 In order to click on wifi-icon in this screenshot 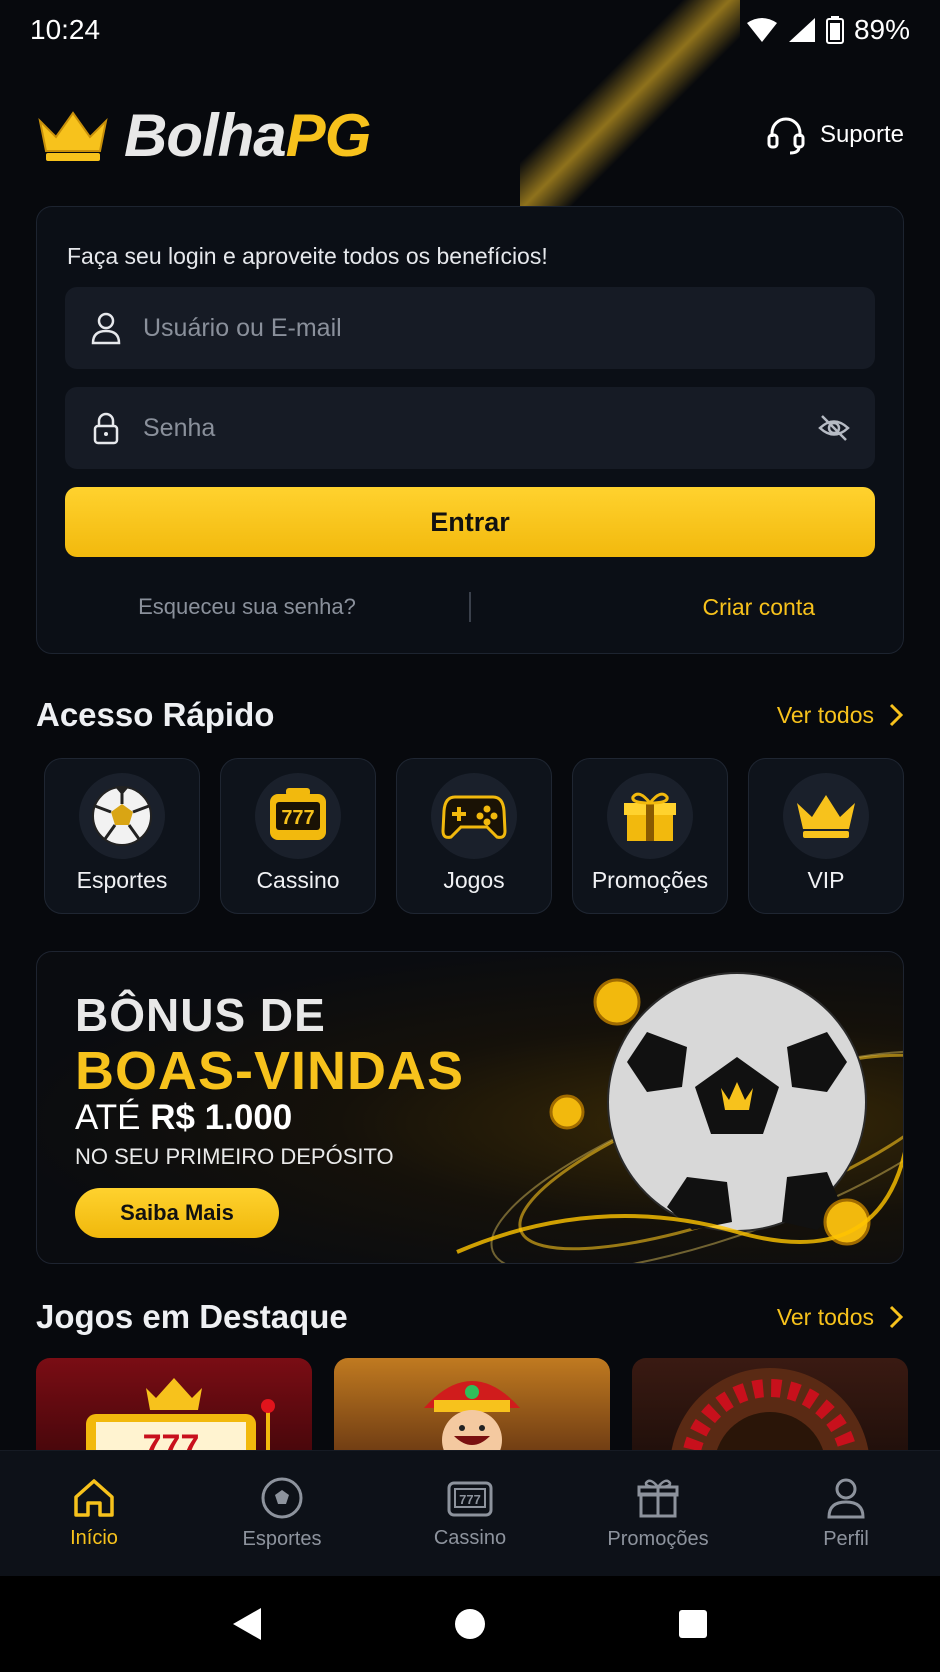, I will do `click(761, 30)`.